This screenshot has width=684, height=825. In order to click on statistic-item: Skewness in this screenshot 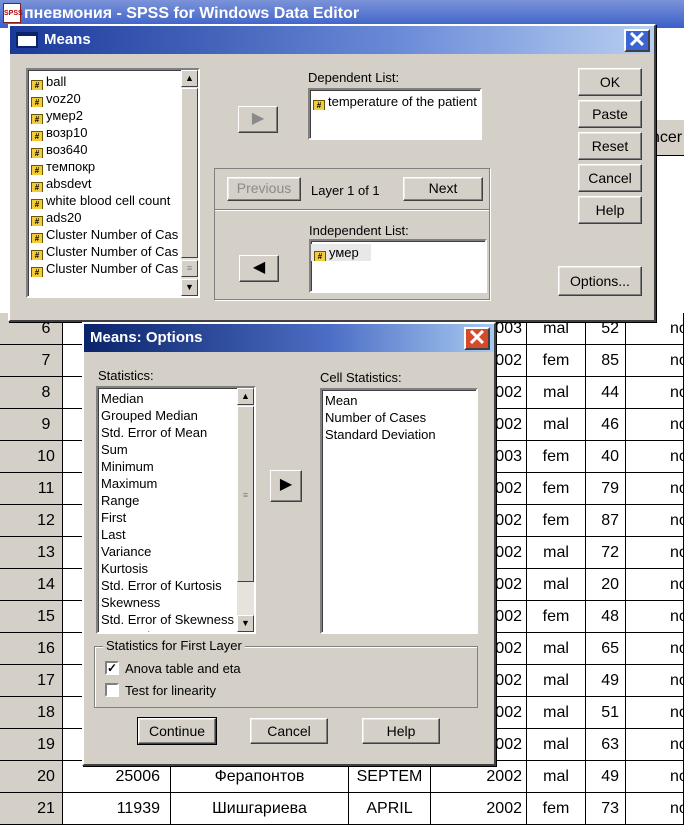, I will do `click(167, 602)`.